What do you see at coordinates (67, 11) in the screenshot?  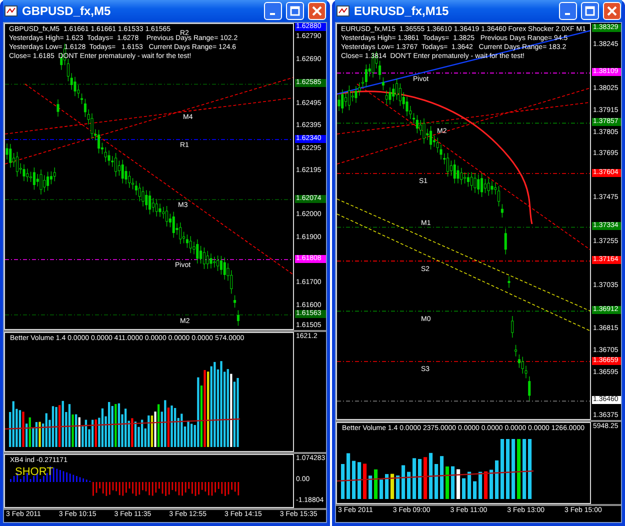 I see `window-title: GBPUSD_fx,M5` at bounding box center [67, 11].